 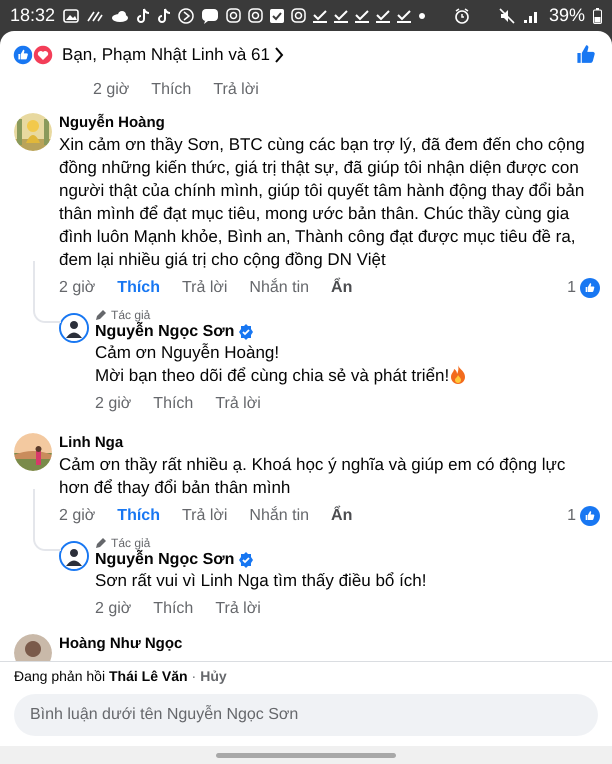 What do you see at coordinates (506, 16) in the screenshot?
I see `mute-icon` at bounding box center [506, 16].